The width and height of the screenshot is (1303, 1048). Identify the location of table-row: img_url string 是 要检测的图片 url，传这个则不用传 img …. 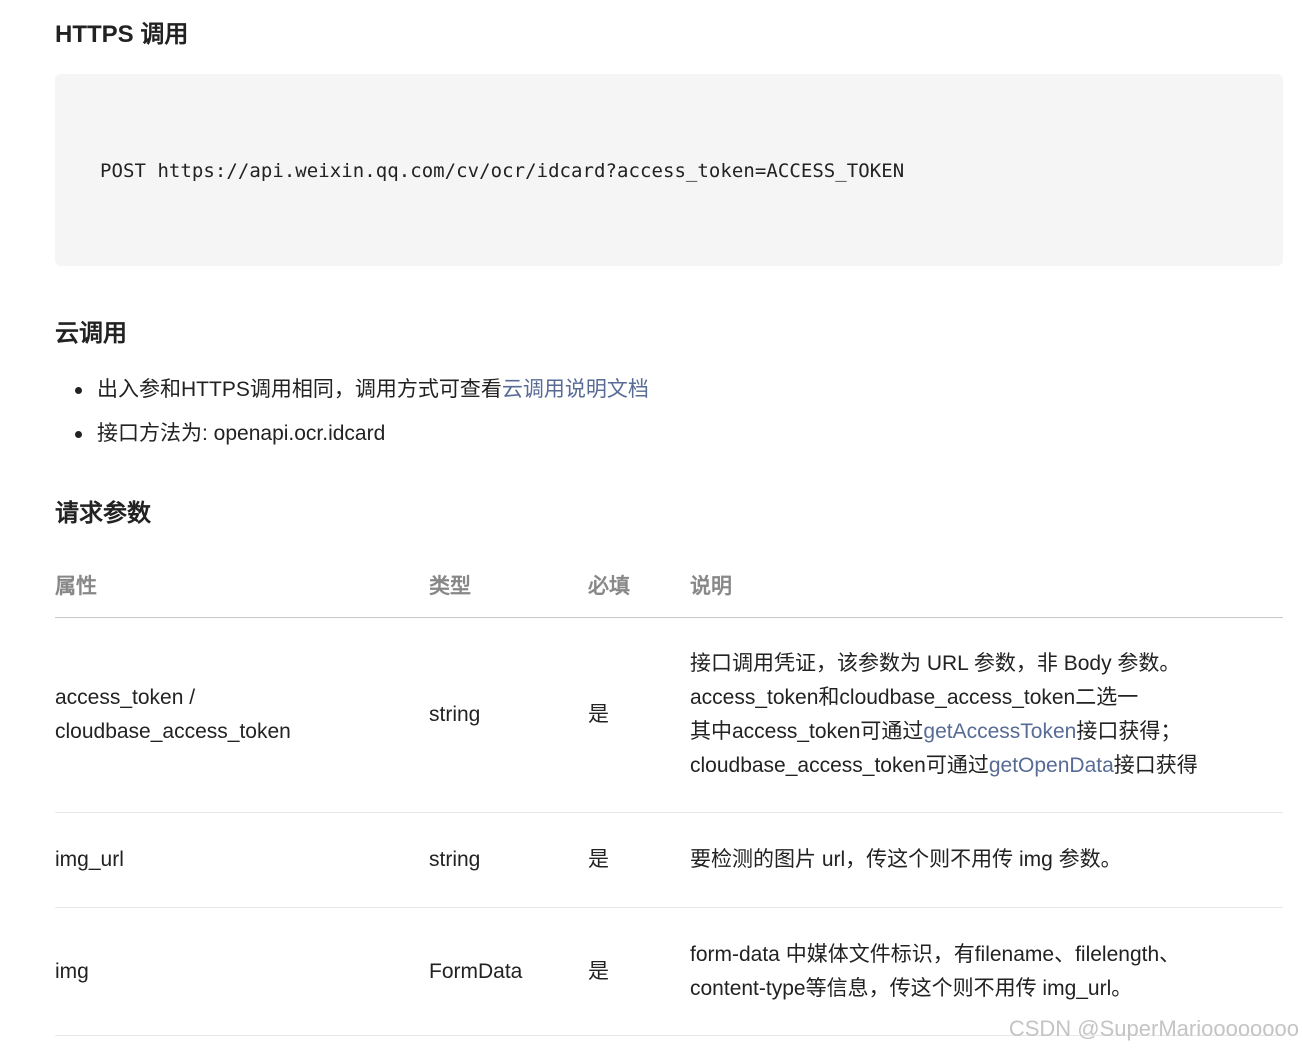
(669, 860).